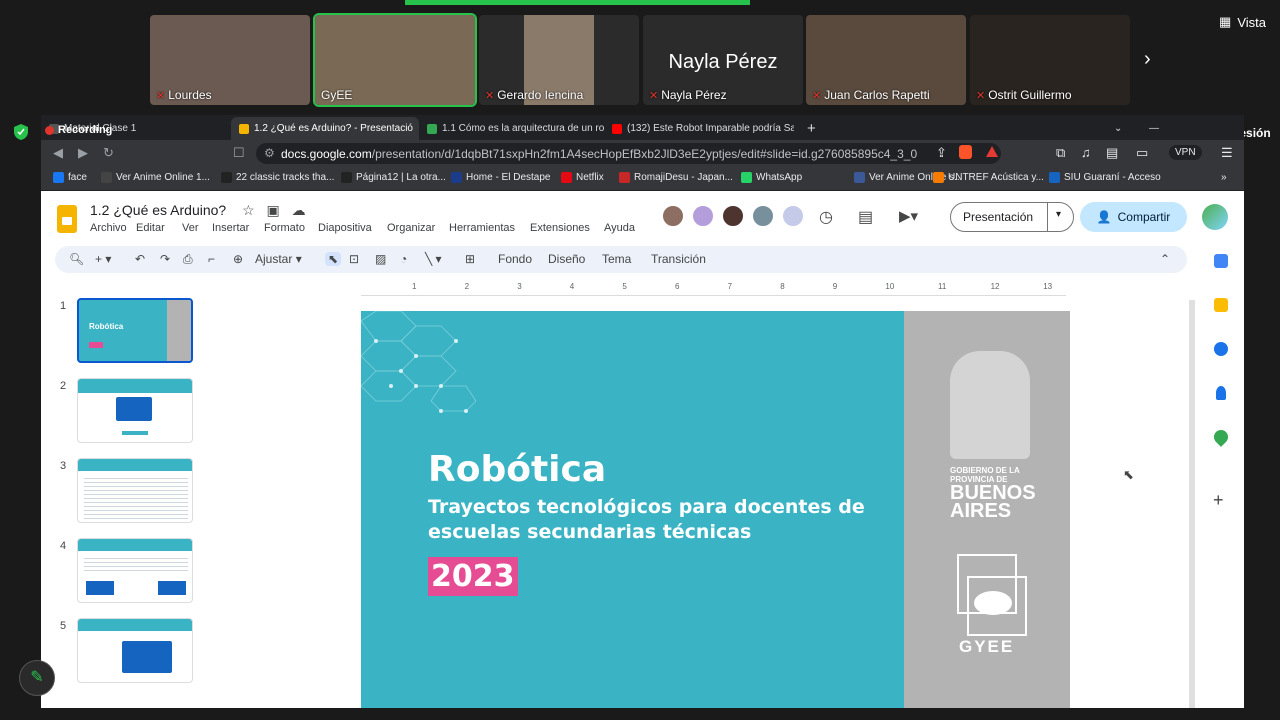 This screenshot has height=720, width=1280. I want to click on share-button: 👤 Compartir, so click(1133, 217).